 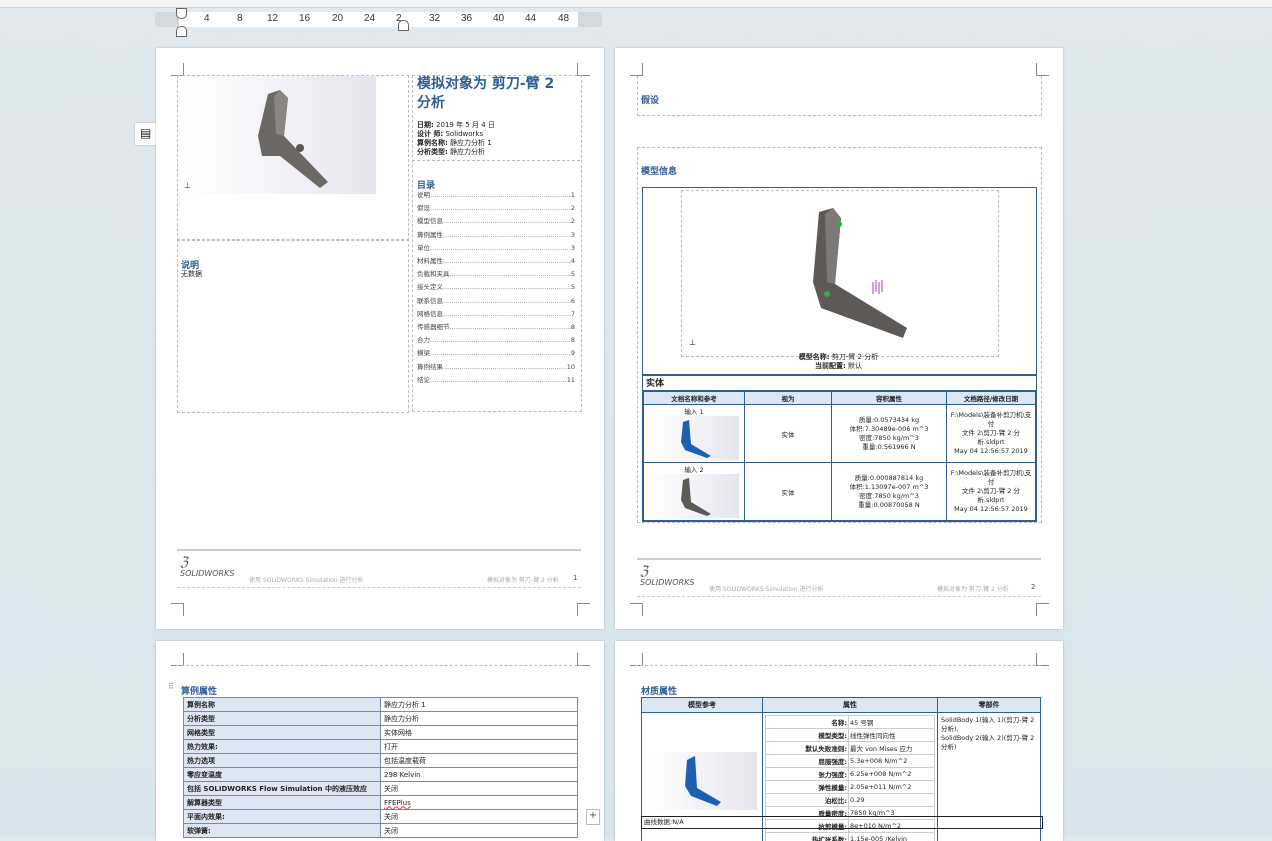 What do you see at coordinates (496, 380) in the screenshot?
I see `toc-item: 结论11` at bounding box center [496, 380].